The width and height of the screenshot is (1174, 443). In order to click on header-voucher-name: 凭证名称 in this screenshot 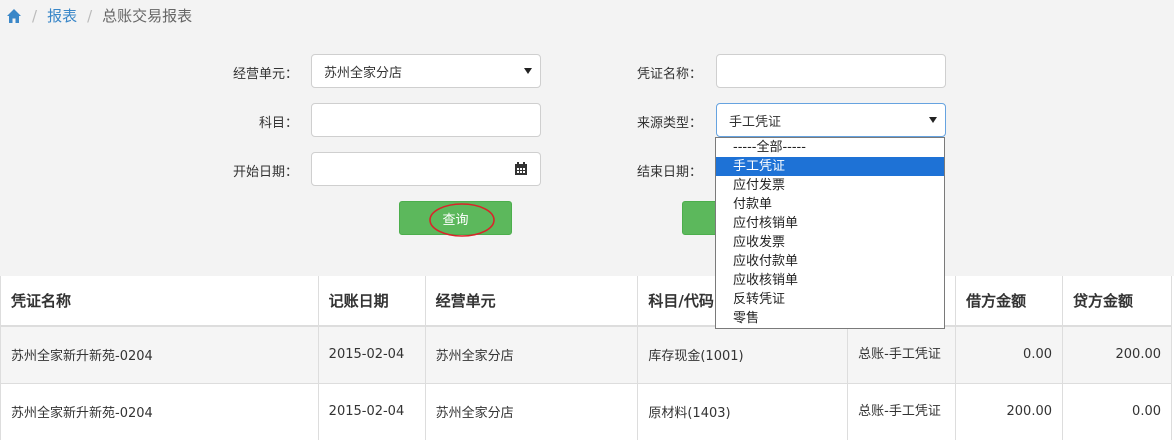, I will do `click(159, 301)`.